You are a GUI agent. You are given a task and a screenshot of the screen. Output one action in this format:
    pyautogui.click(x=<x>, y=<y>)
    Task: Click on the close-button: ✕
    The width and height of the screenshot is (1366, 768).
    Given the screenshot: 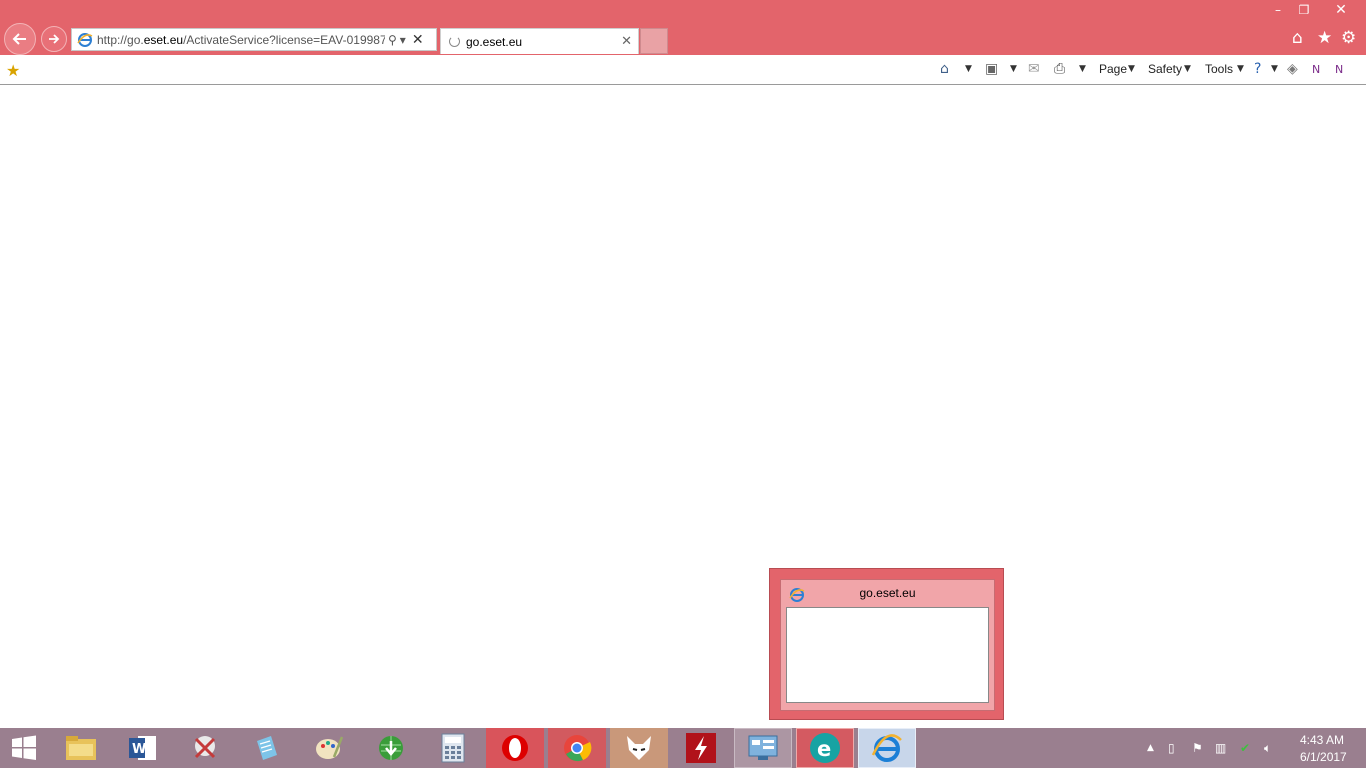 What is the action you would take?
    pyautogui.click(x=1341, y=10)
    